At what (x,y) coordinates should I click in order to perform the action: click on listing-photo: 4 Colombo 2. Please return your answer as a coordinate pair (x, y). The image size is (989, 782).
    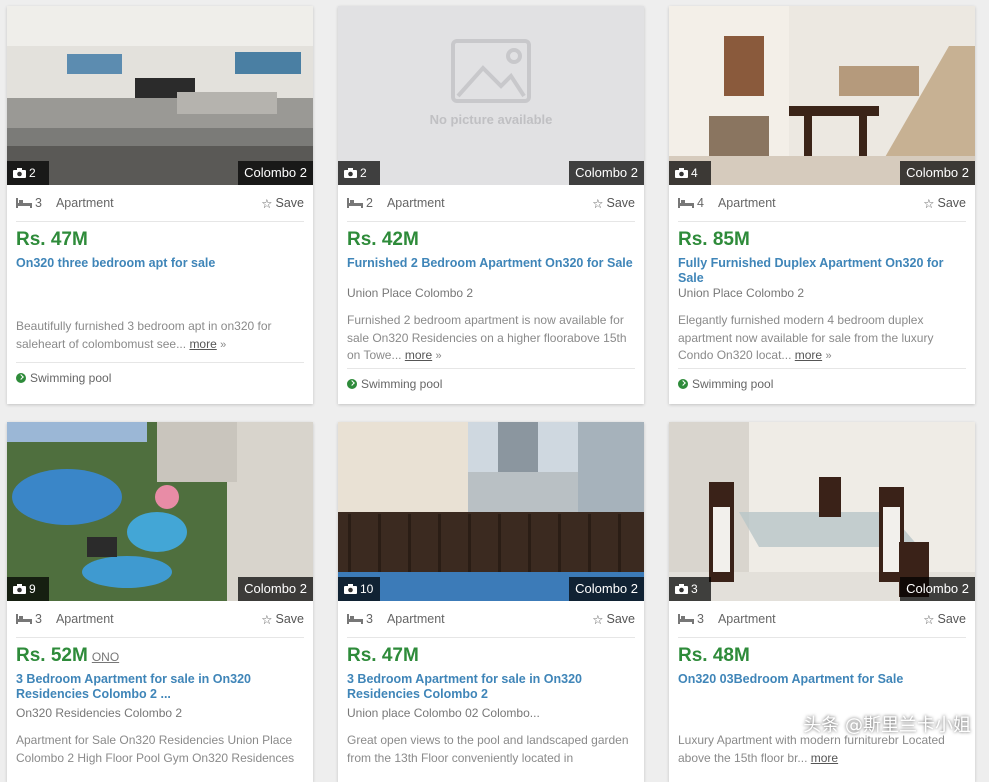
    Looking at the image, I should click on (822, 95).